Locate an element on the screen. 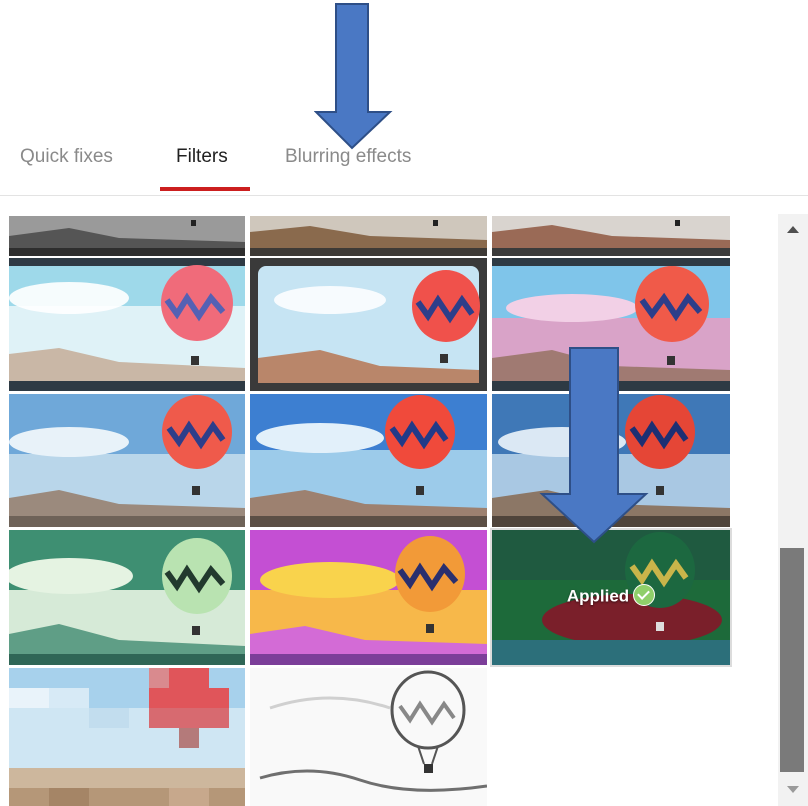  filter-tile-bright is located at coordinates (127, 324).